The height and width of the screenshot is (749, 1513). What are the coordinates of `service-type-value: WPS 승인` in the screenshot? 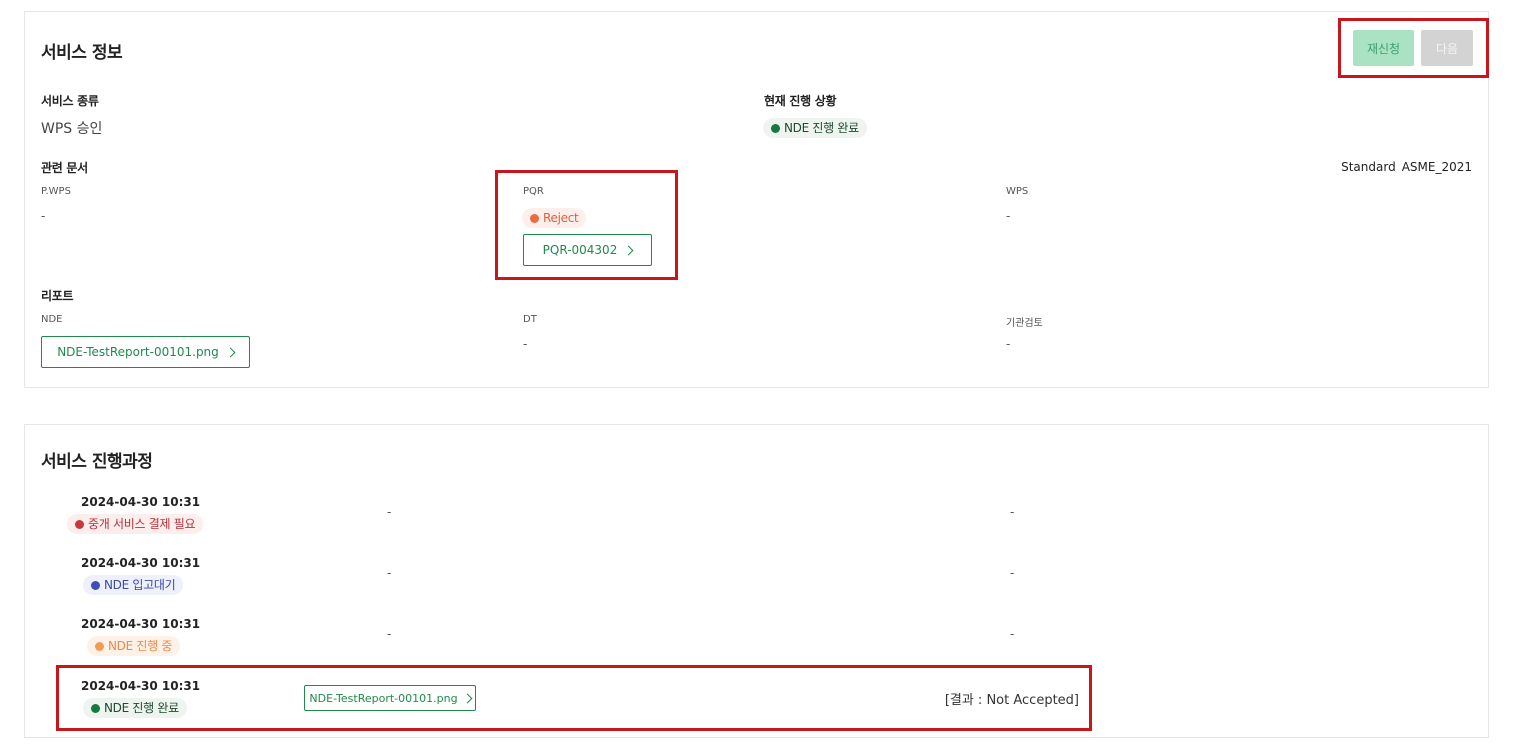 It's located at (72, 129).